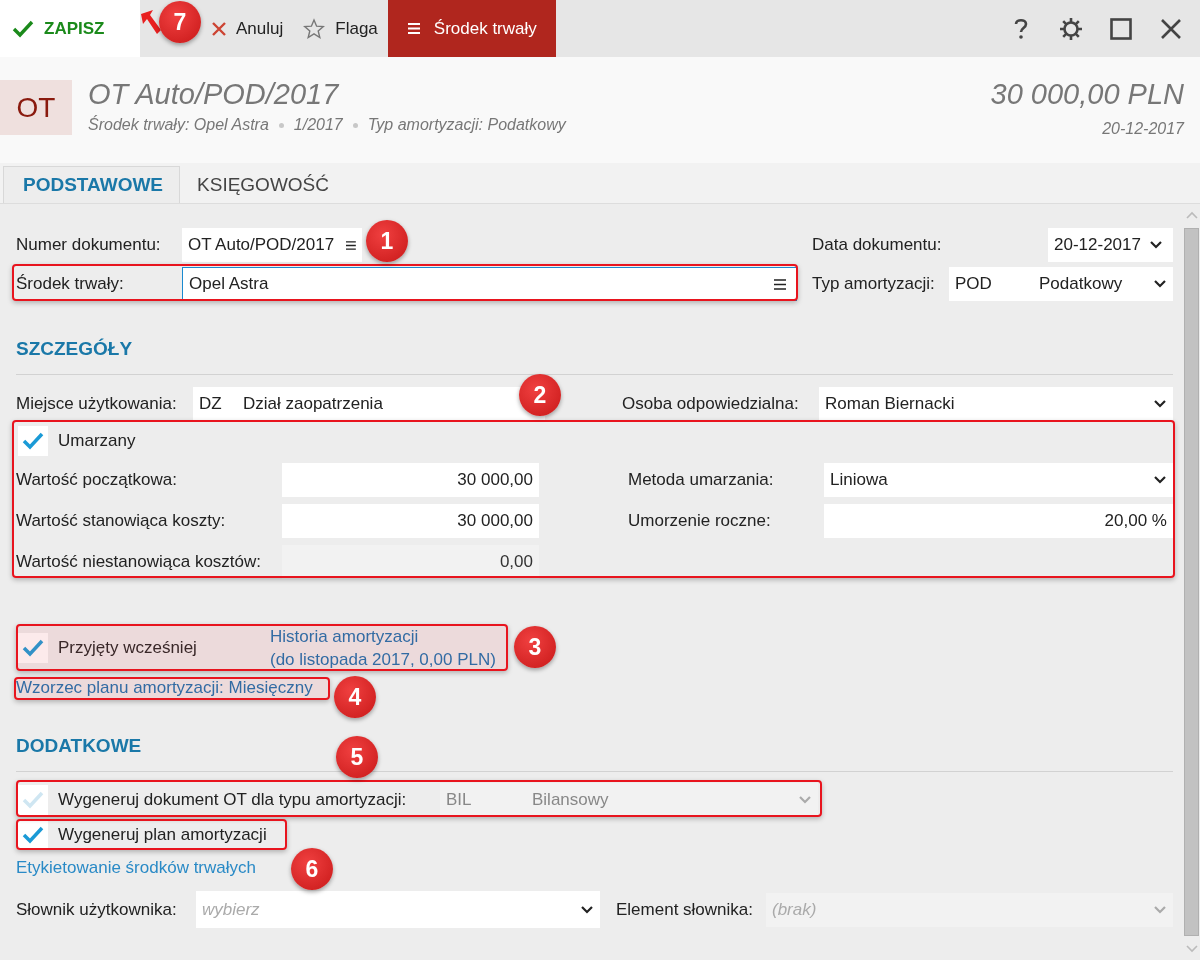 The width and height of the screenshot is (1200, 960). Describe the element at coordinates (1142, 129) in the screenshot. I see `document-date: 20-12-2017` at that location.